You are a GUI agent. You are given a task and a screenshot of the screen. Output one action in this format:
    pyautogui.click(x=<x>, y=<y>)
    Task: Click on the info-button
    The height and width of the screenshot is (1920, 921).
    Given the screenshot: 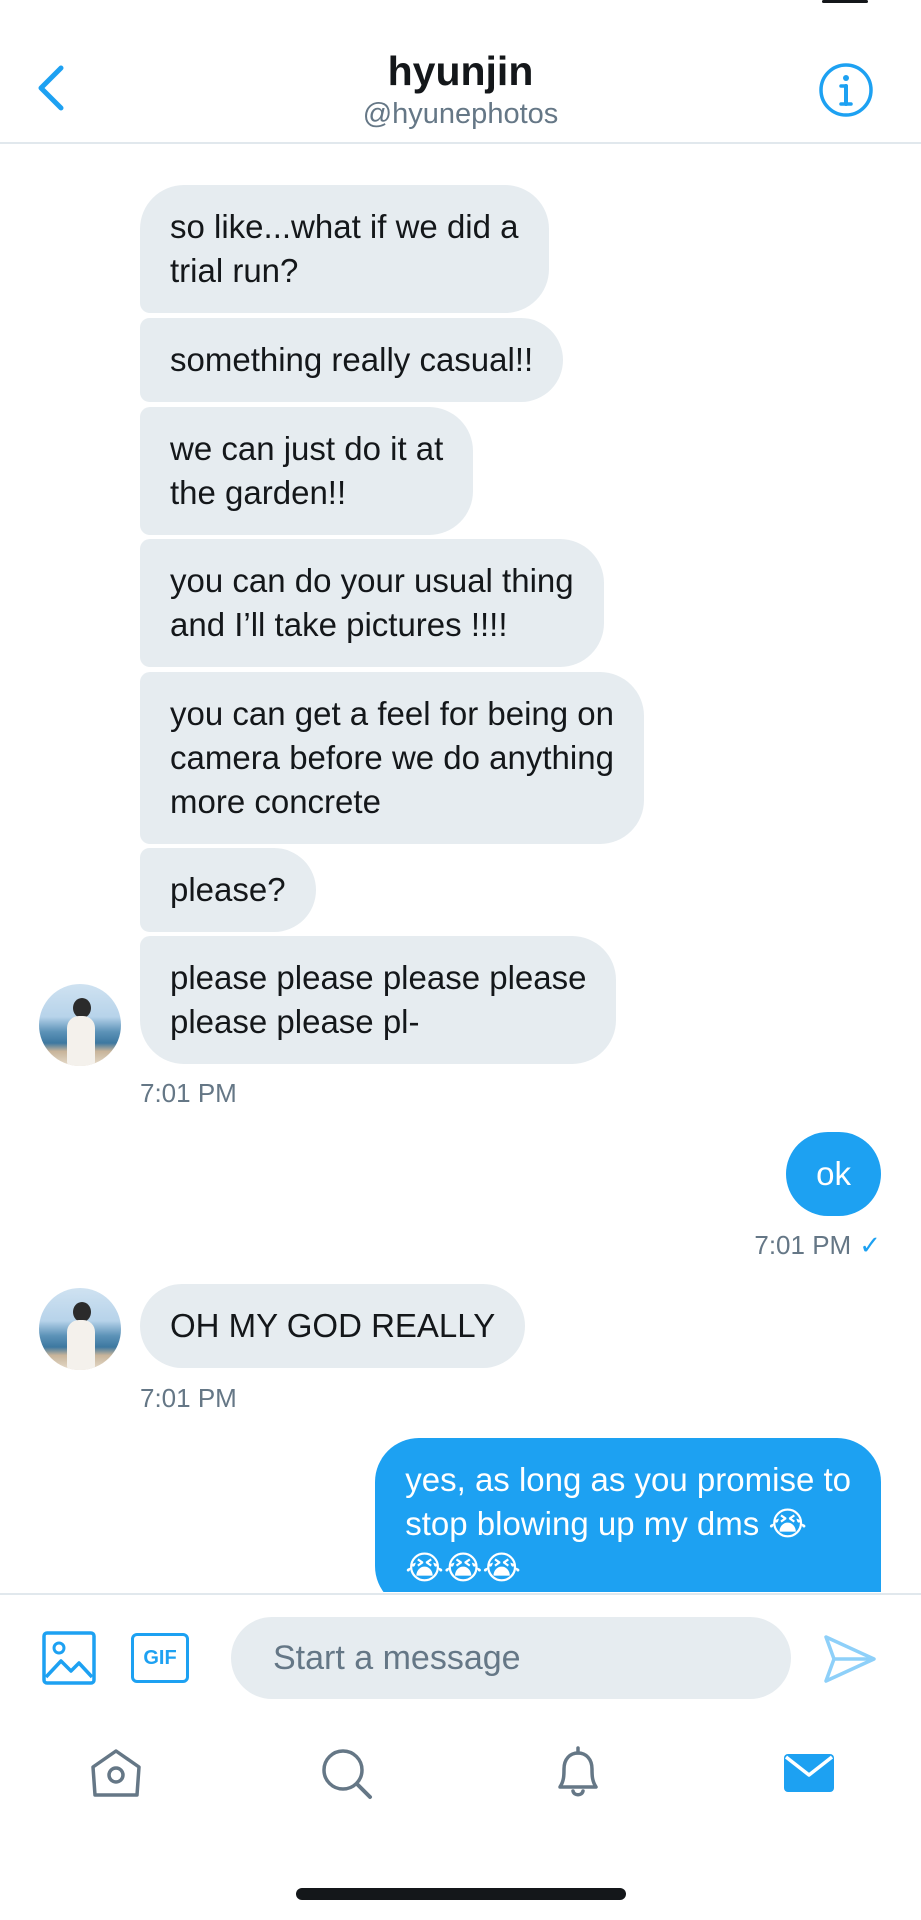 What is the action you would take?
    pyautogui.click(x=846, y=90)
    